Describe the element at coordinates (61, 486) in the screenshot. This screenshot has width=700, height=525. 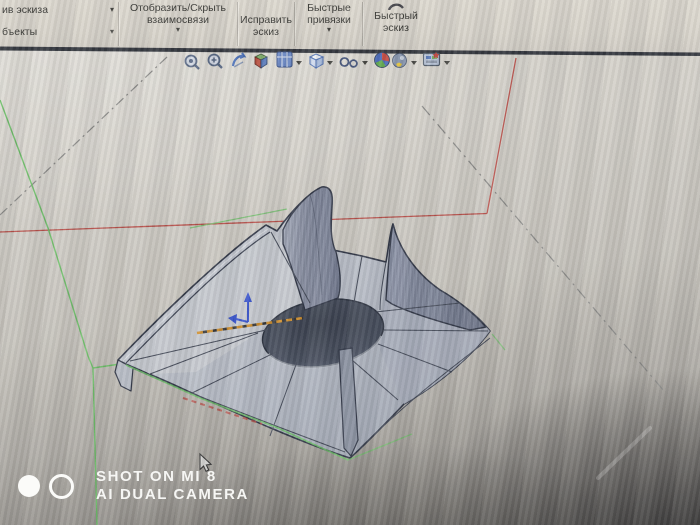
I see `outline-circle-icon` at that location.